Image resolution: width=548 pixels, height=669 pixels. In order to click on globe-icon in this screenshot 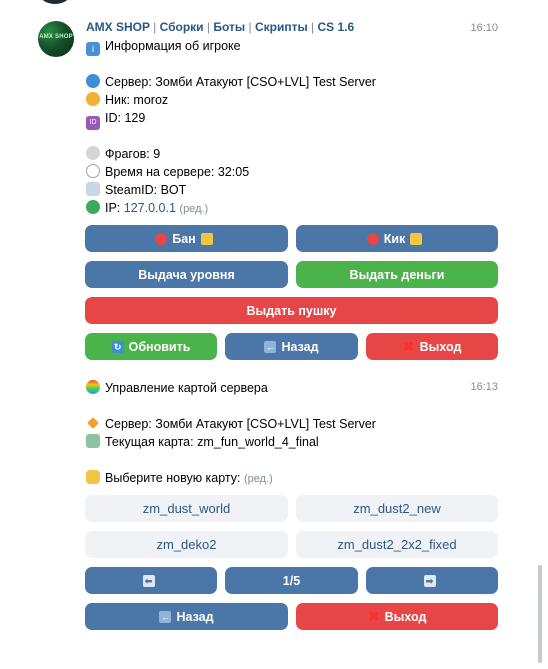, I will do `click(93, 81)`.